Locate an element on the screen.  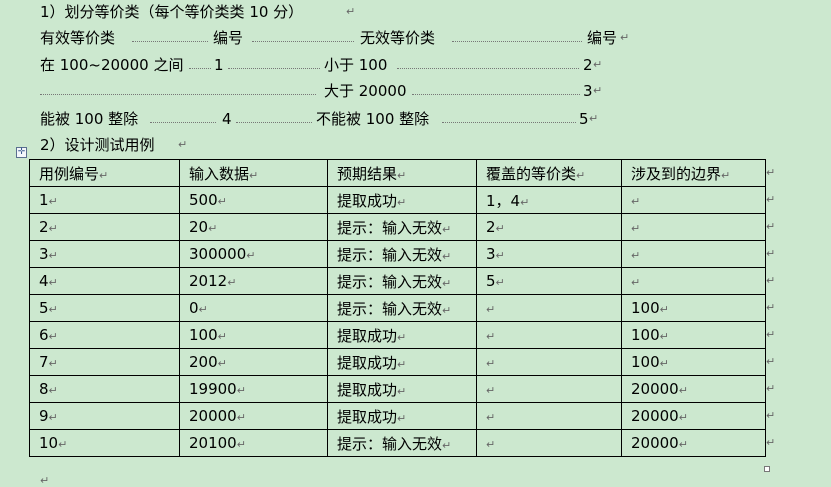
invalid-id-cell: 3 is located at coordinates (588, 91).